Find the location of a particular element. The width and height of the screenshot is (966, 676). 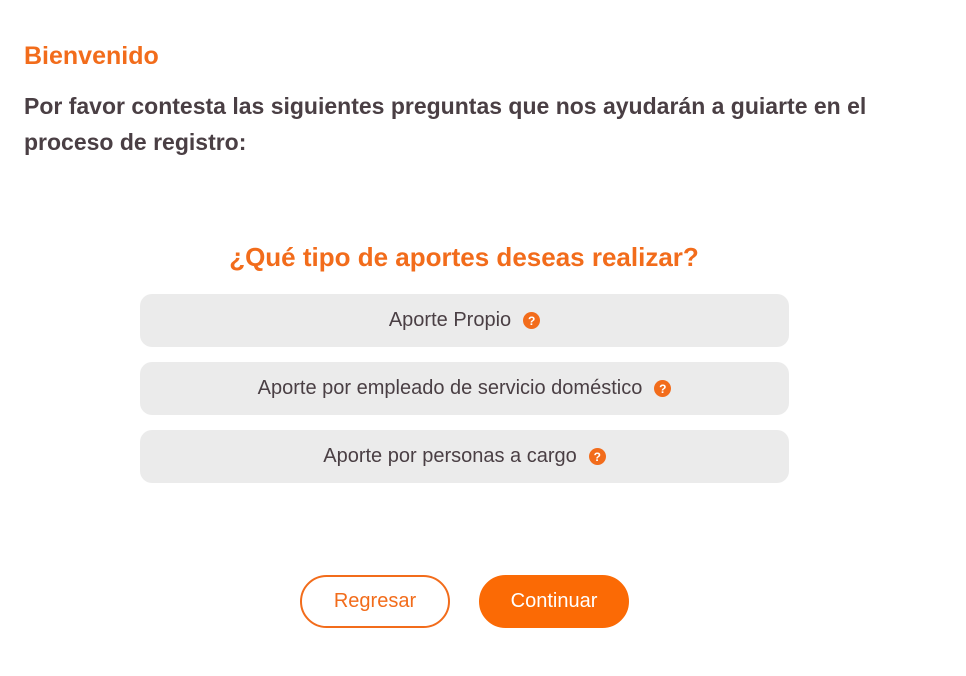

action-buttons: Regresar Continuar is located at coordinates (464, 601).